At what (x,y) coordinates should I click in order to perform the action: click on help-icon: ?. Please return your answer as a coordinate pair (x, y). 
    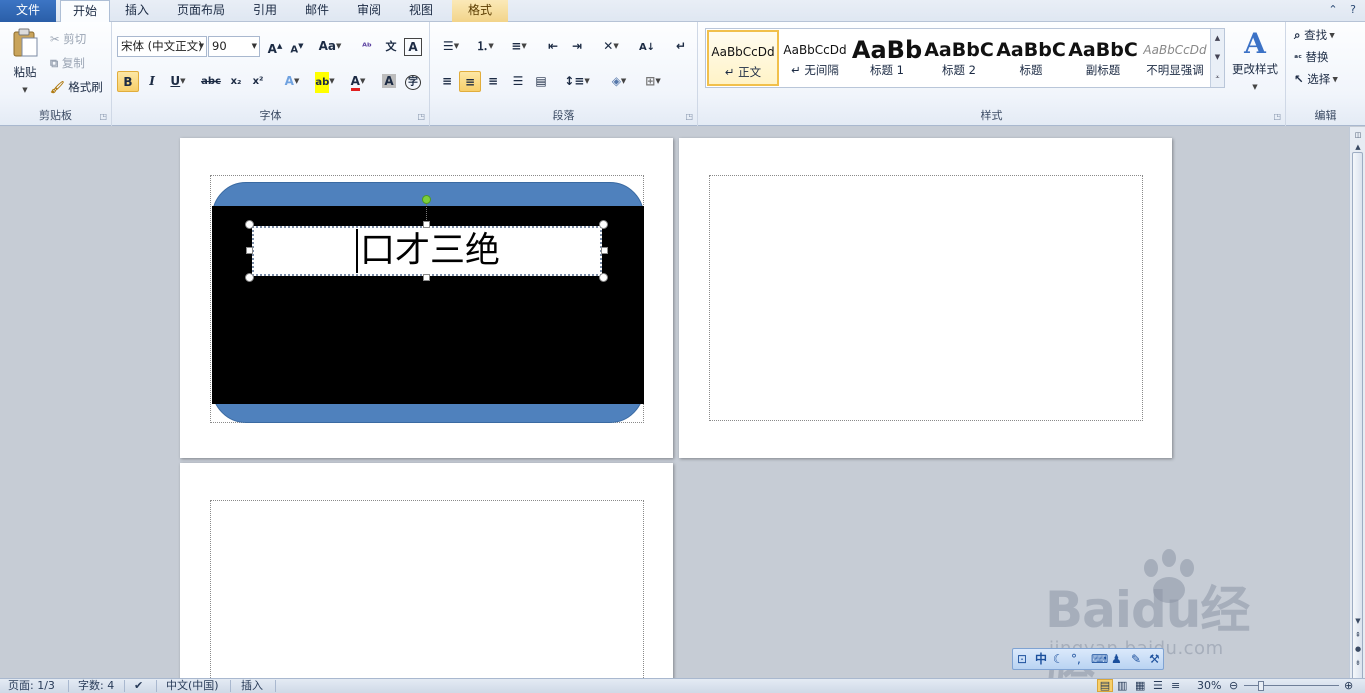
    Looking at the image, I should click on (1353, 10).